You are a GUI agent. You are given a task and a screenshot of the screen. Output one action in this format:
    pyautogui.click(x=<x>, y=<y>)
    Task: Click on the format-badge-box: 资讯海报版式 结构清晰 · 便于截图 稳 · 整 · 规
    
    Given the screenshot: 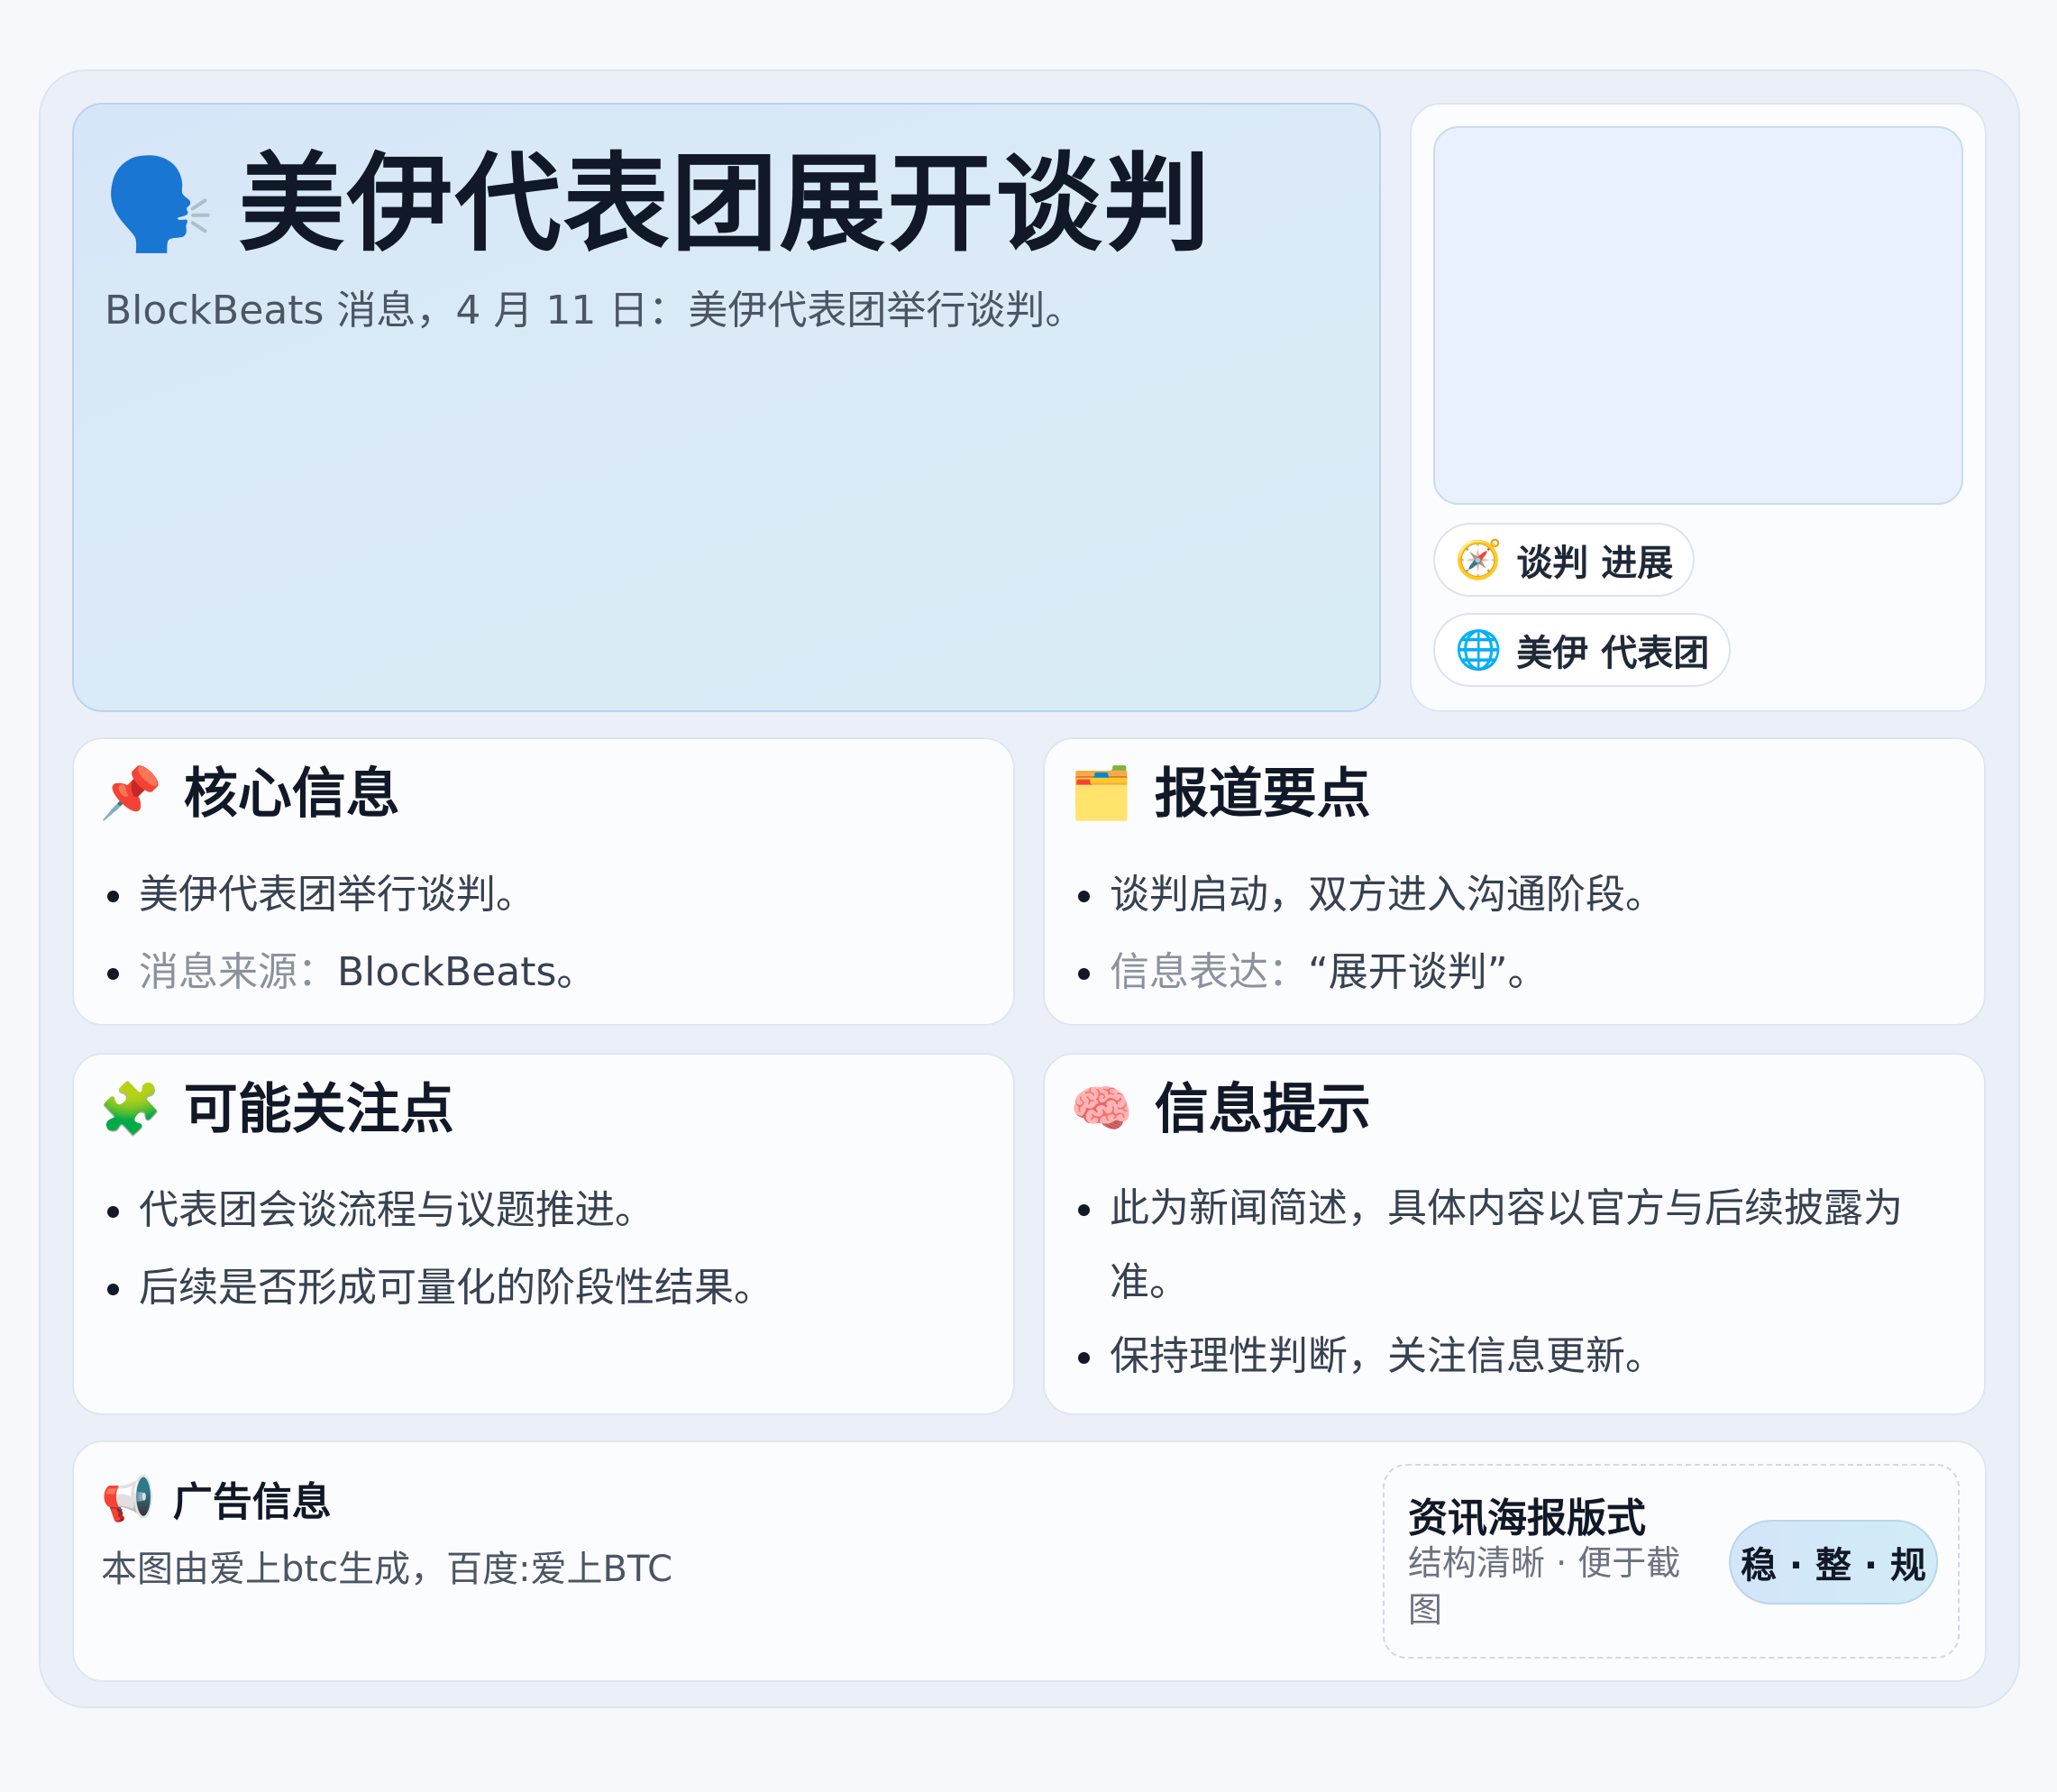 What is the action you would take?
    pyautogui.click(x=1671, y=1561)
    